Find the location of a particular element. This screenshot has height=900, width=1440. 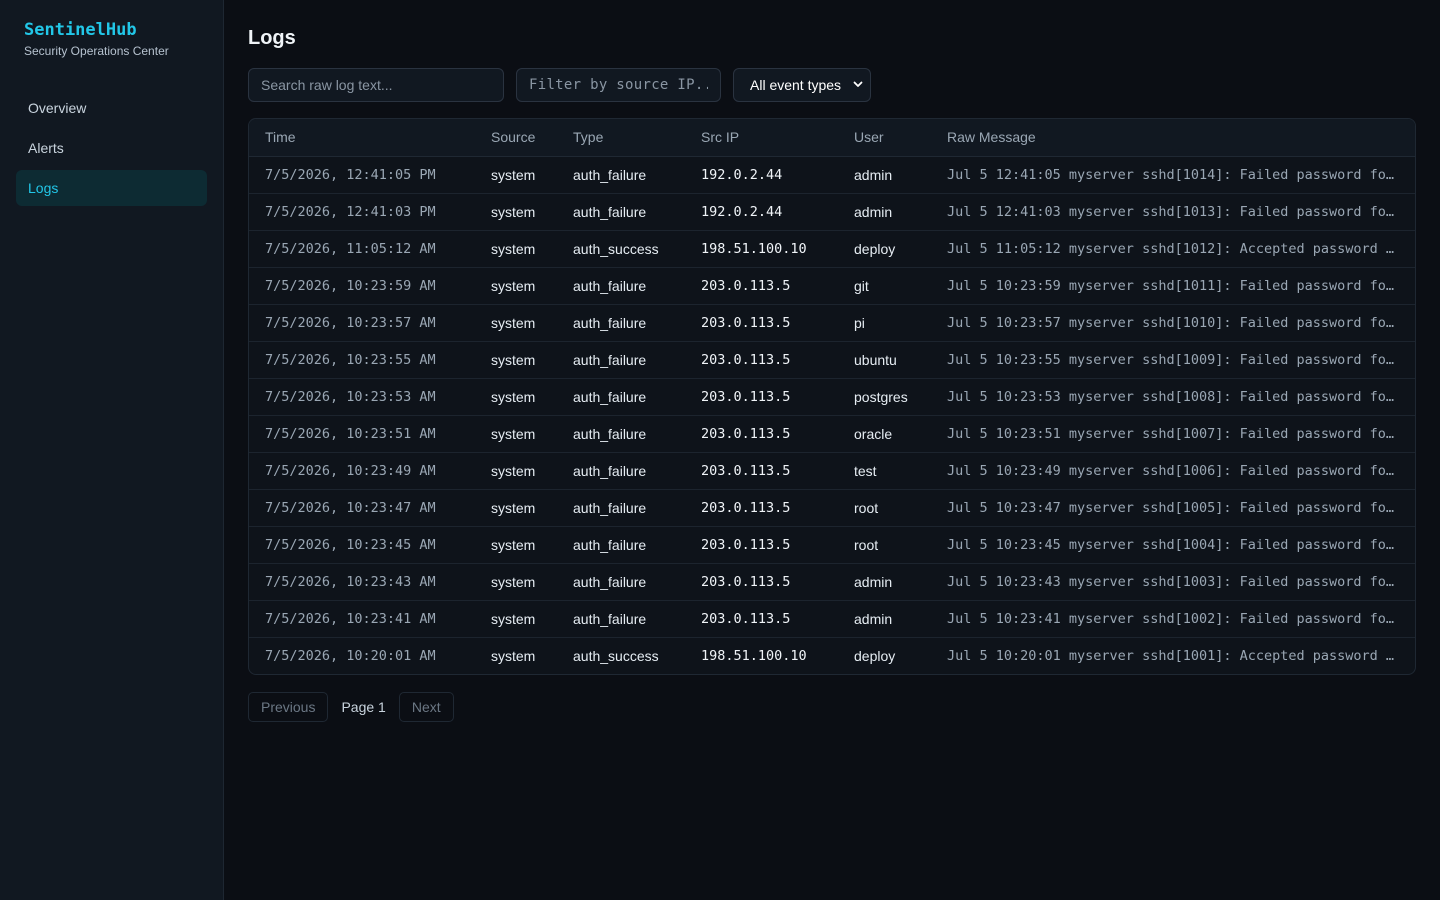

column-header-user: User is located at coordinates (884, 138).